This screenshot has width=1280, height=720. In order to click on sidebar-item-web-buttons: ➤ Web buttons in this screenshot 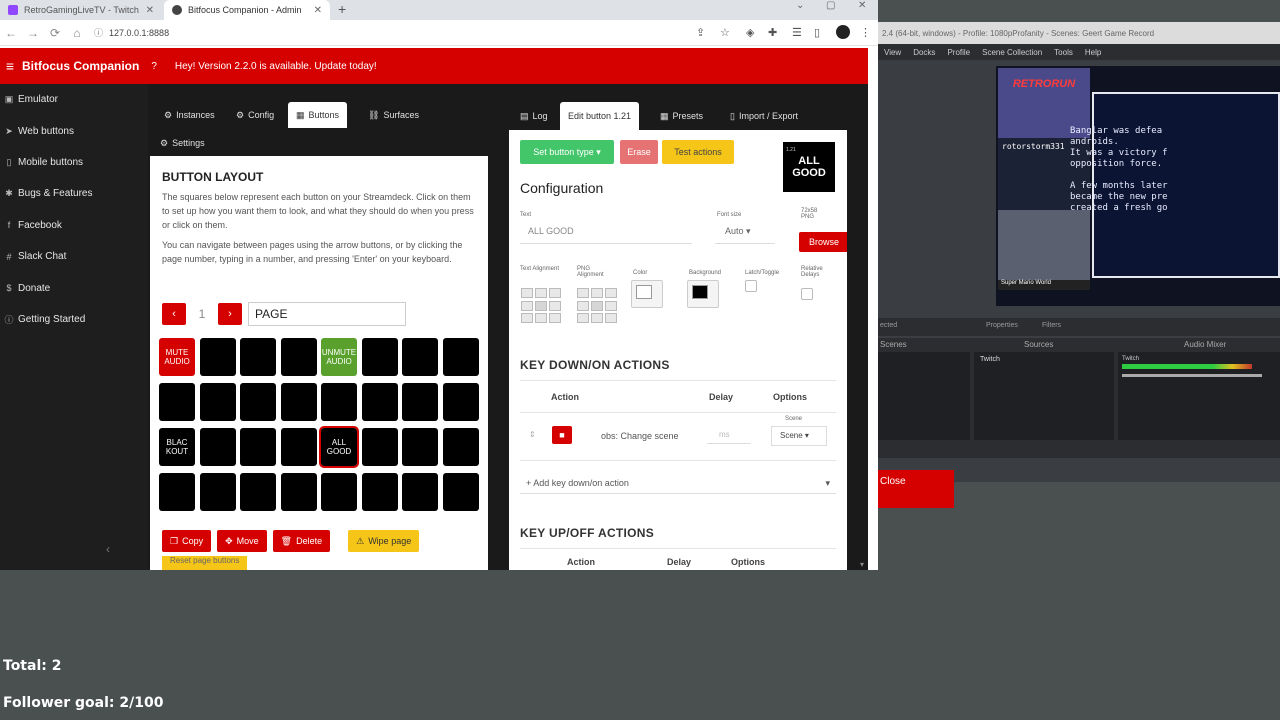, I will do `click(74, 130)`.